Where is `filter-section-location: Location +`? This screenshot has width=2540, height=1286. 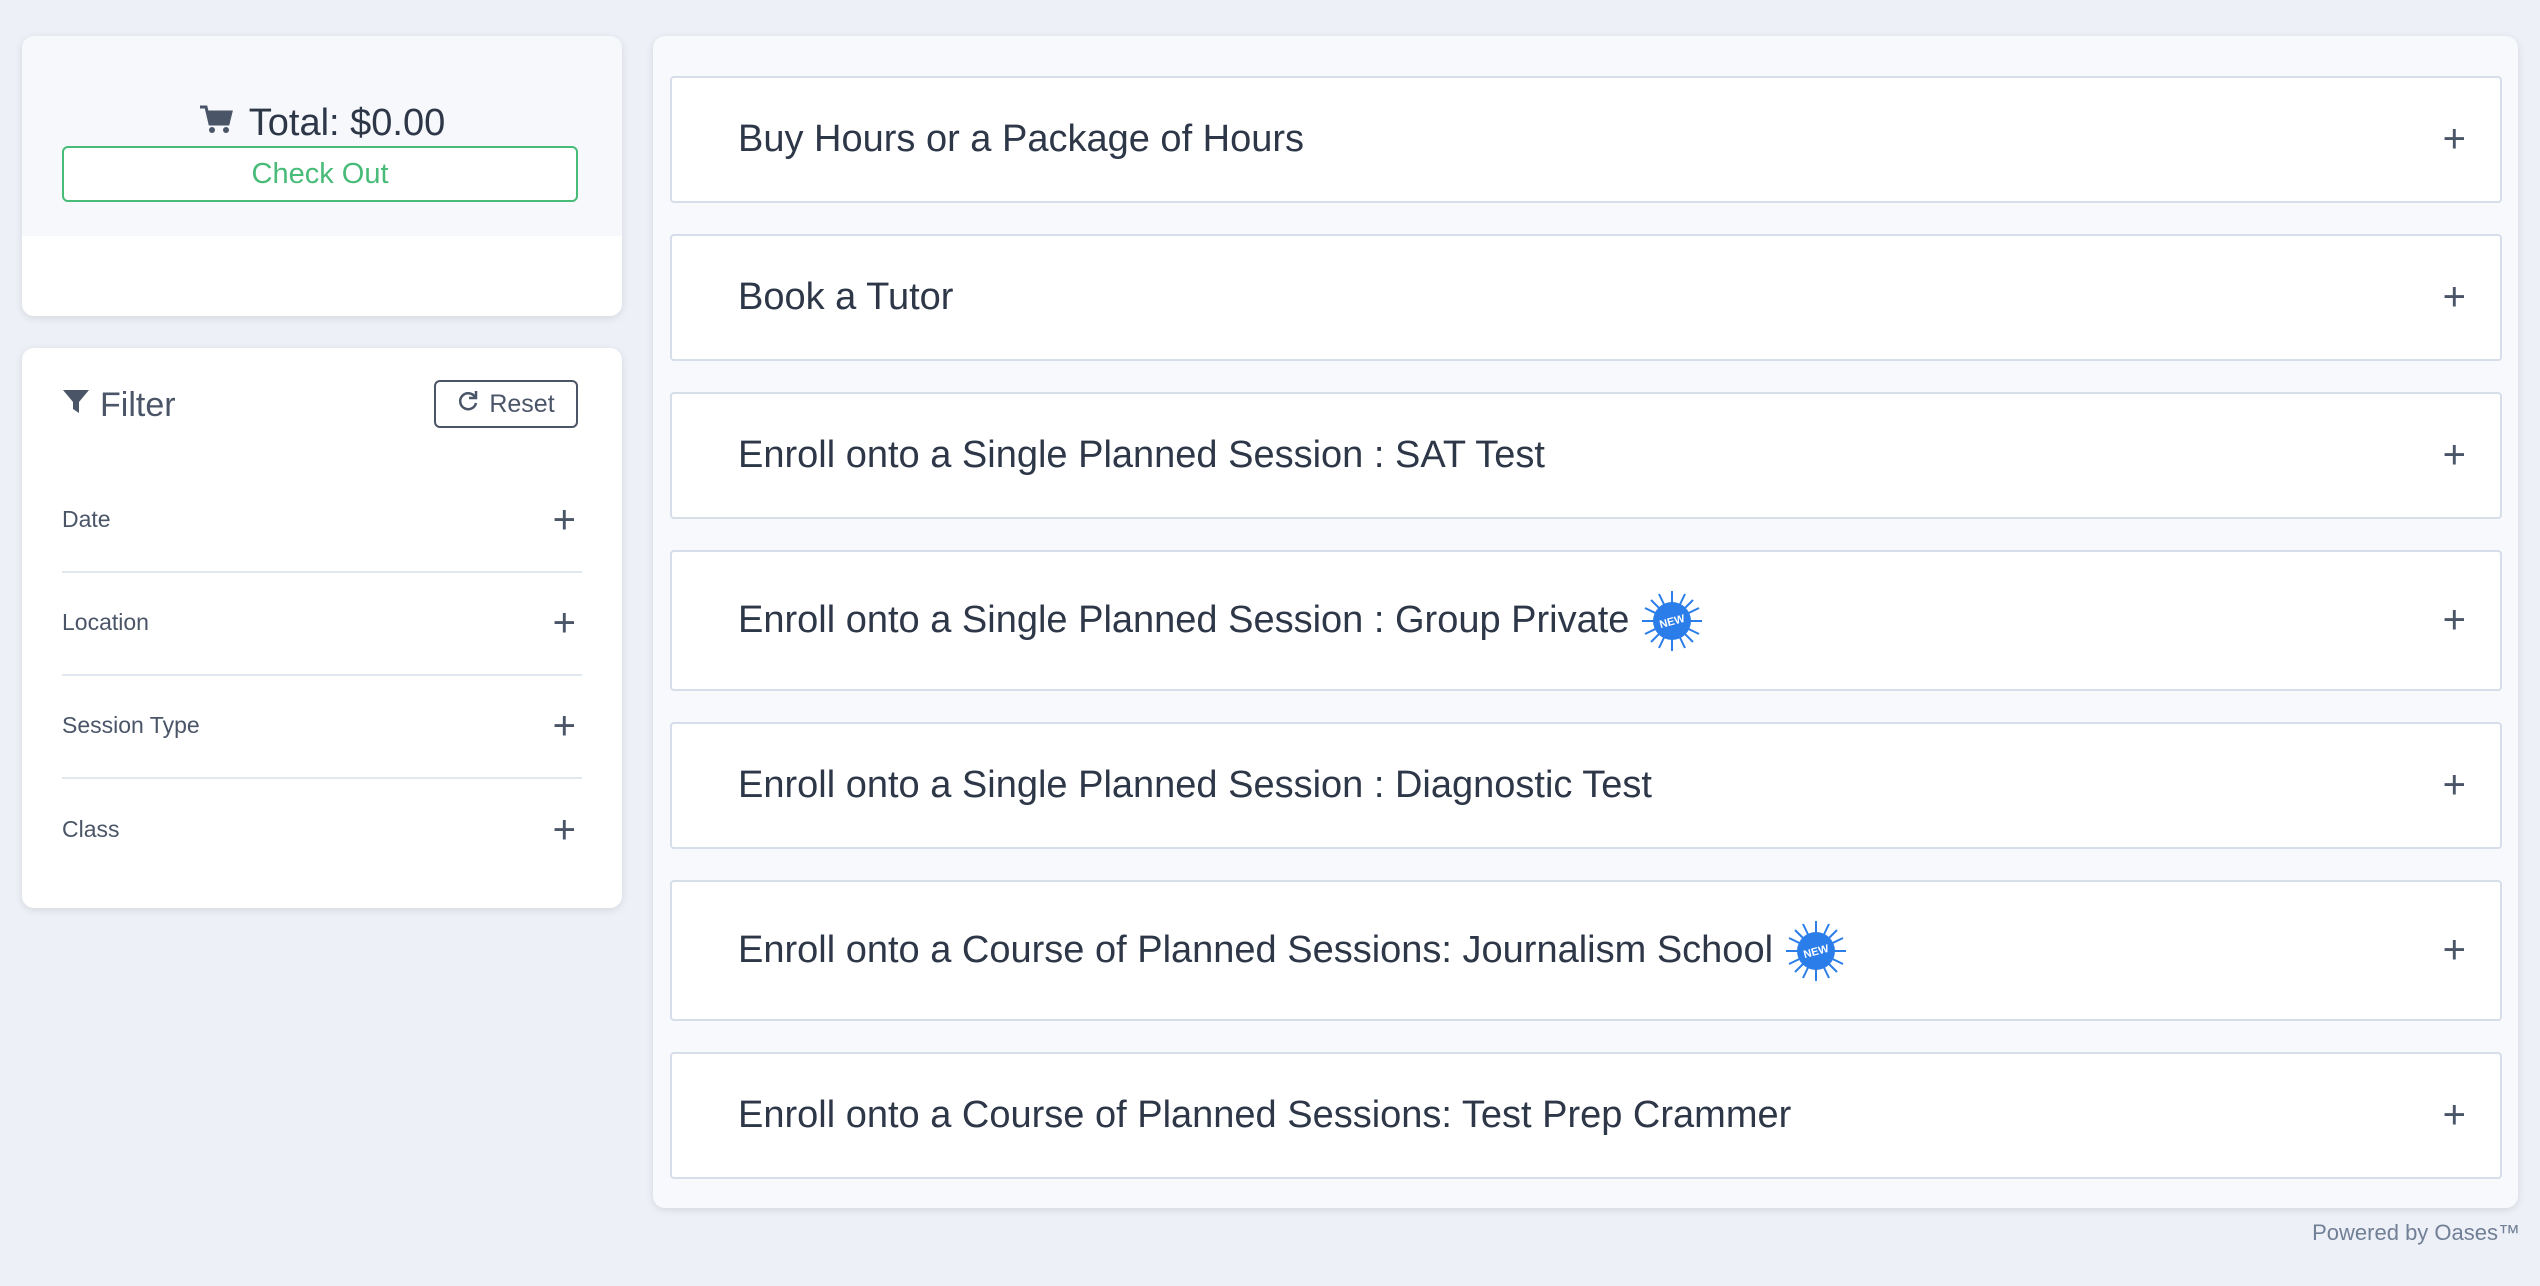
filter-section-location: Location + is located at coordinates (322, 623).